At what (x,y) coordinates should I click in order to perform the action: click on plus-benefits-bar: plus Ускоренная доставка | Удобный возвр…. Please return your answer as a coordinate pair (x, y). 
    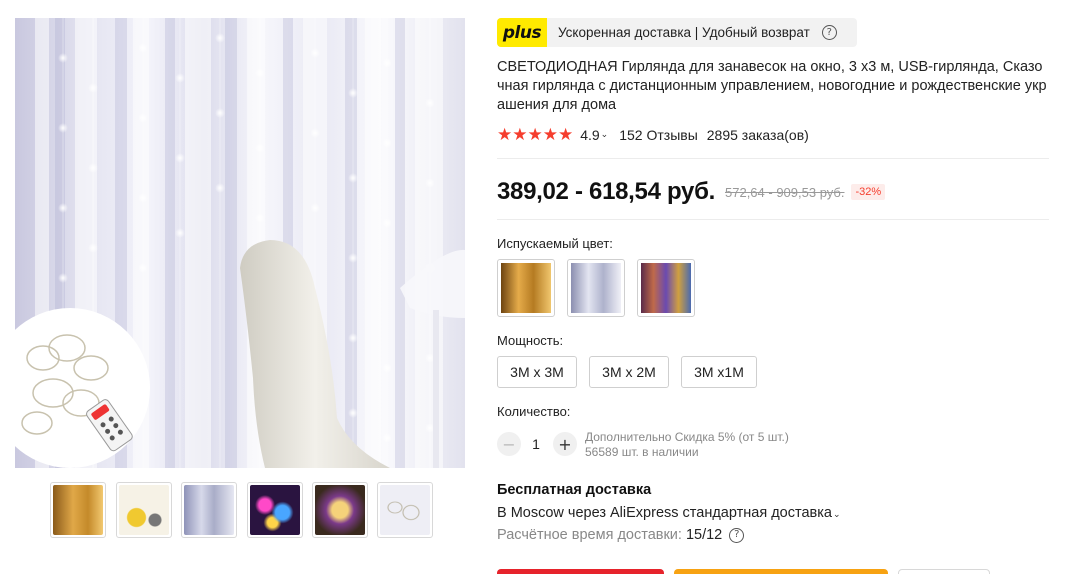
    Looking at the image, I should click on (677, 32).